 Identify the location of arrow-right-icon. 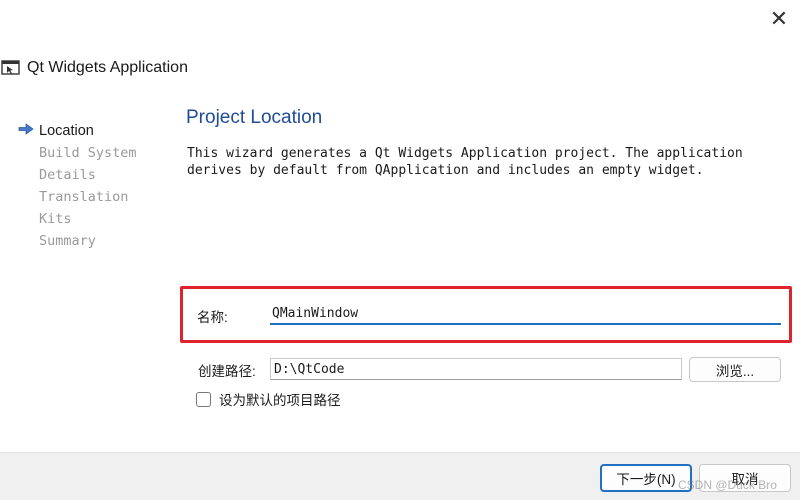
(28, 131).